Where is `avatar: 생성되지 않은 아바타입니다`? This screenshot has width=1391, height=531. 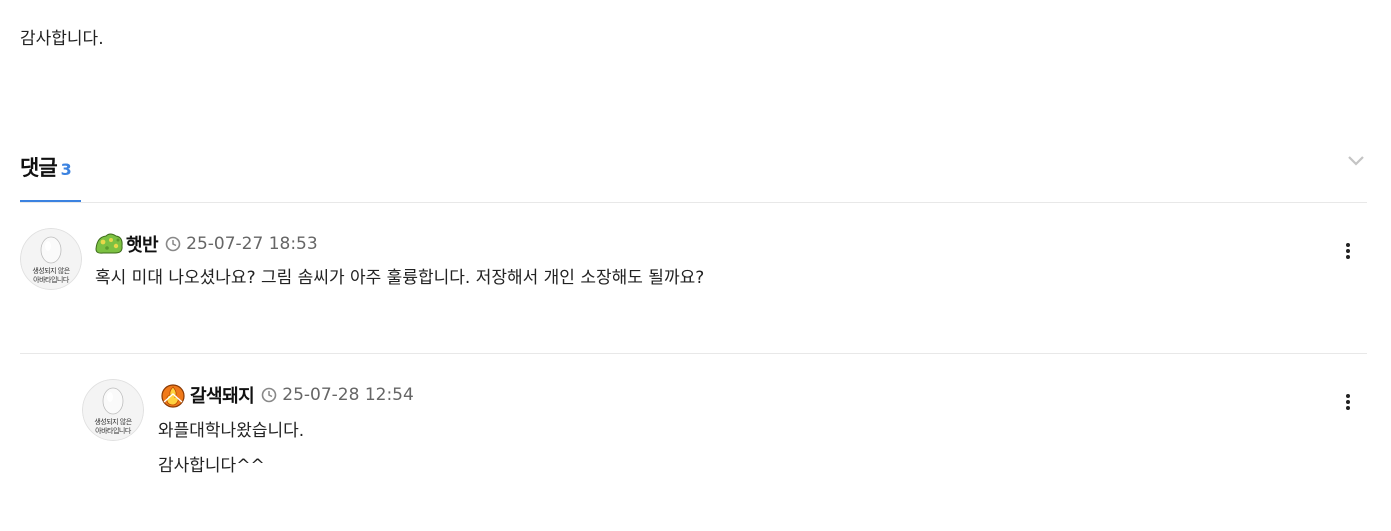 avatar: 생성되지 않은 아바타입니다 is located at coordinates (113, 410).